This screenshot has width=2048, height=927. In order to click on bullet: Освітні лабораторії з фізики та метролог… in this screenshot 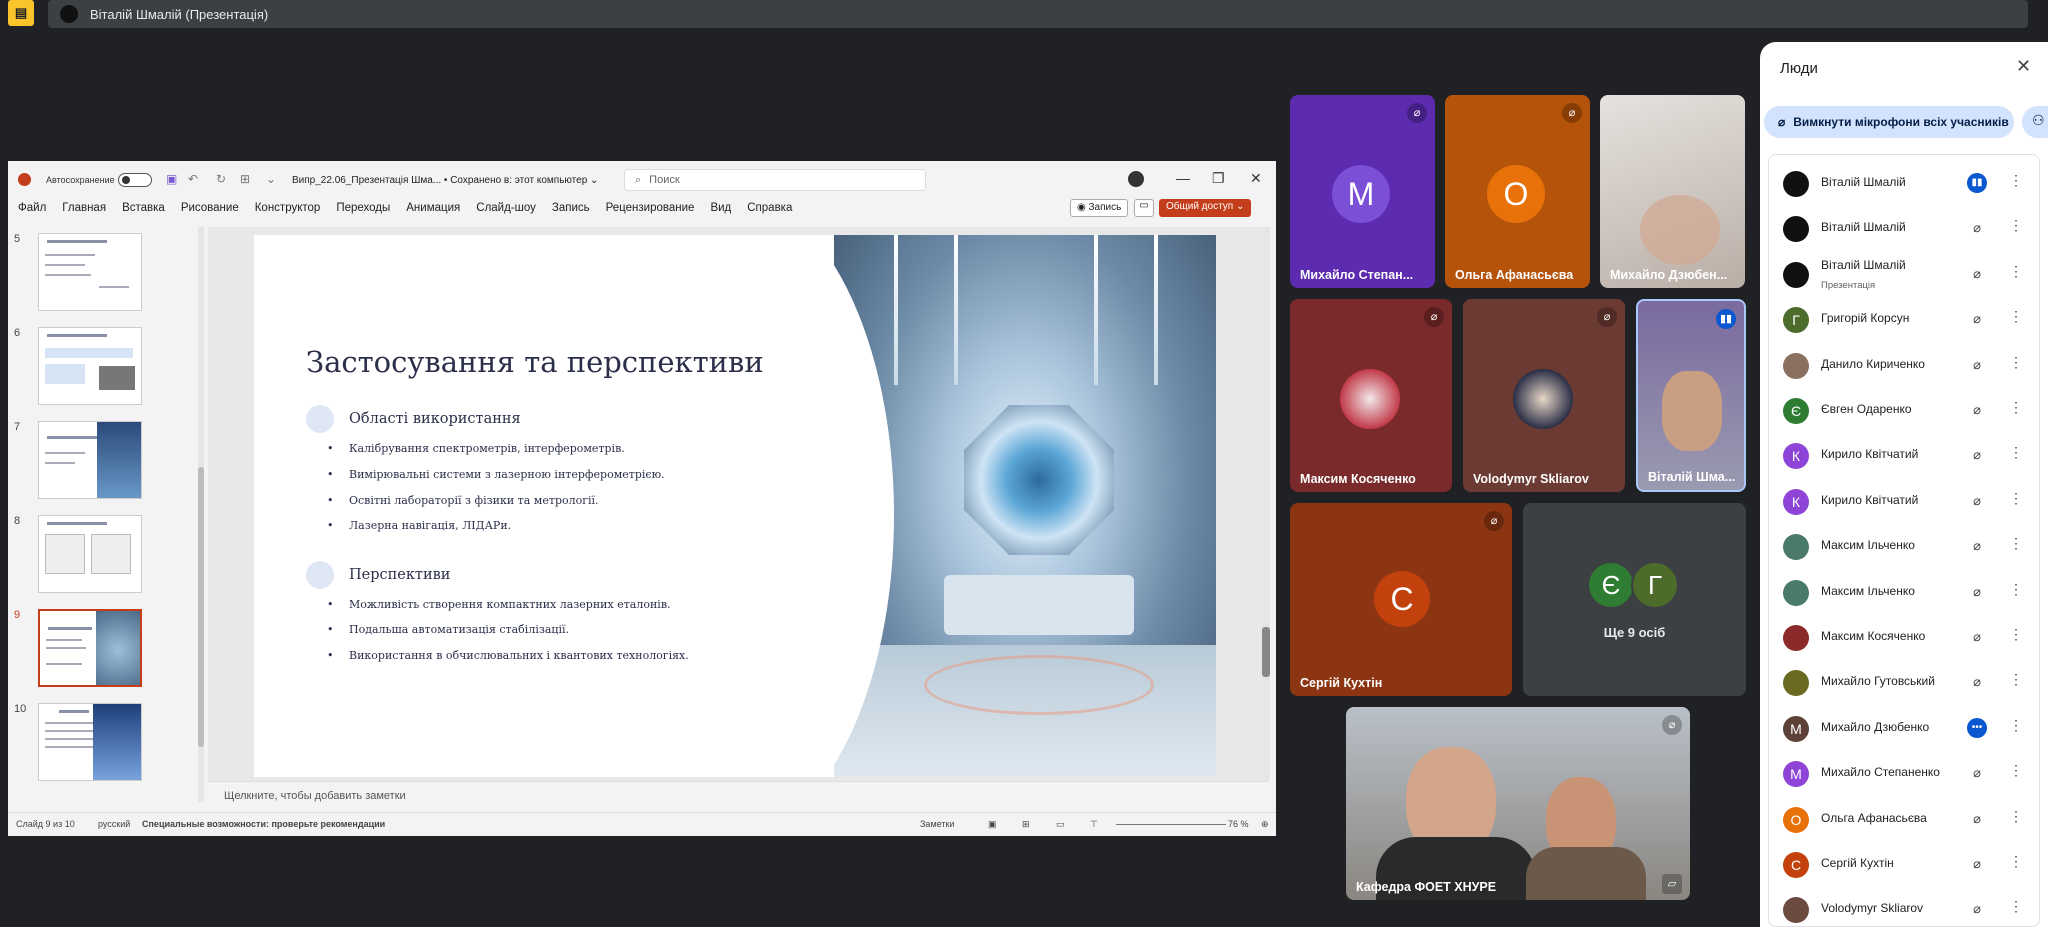, I will do `click(462, 500)`.